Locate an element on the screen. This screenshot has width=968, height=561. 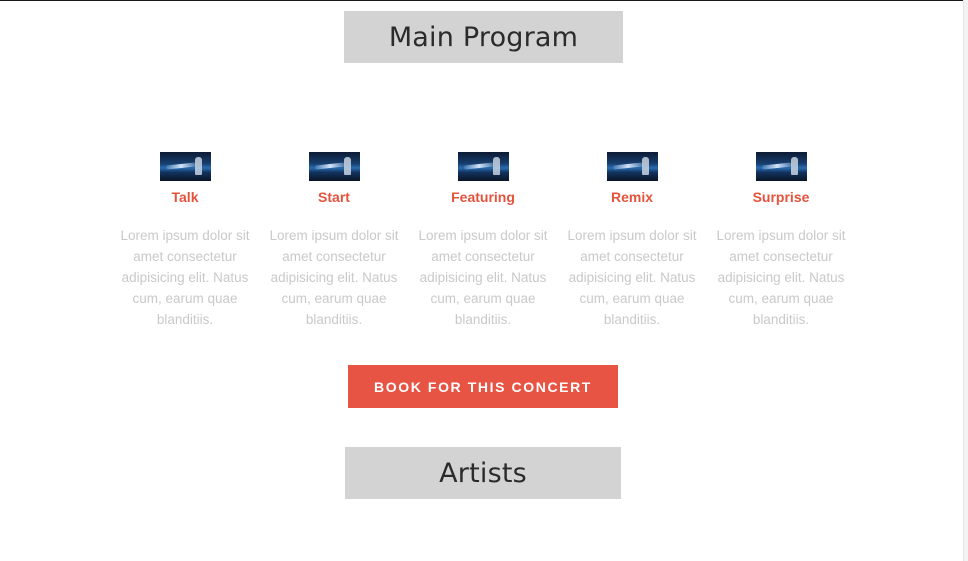
program-item-title: Talk is located at coordinates (185, 197).